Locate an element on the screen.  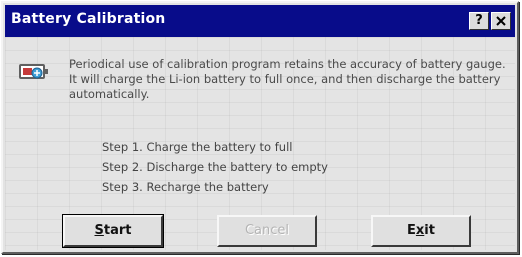
close-button is located at coordinates (501, 21).